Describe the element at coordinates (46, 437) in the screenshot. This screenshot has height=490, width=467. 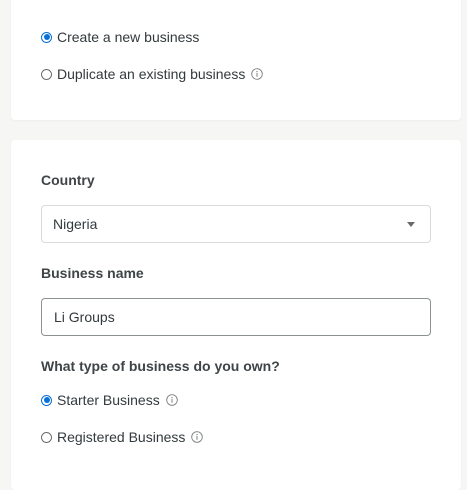
I see `registered-business-radio` at that location.